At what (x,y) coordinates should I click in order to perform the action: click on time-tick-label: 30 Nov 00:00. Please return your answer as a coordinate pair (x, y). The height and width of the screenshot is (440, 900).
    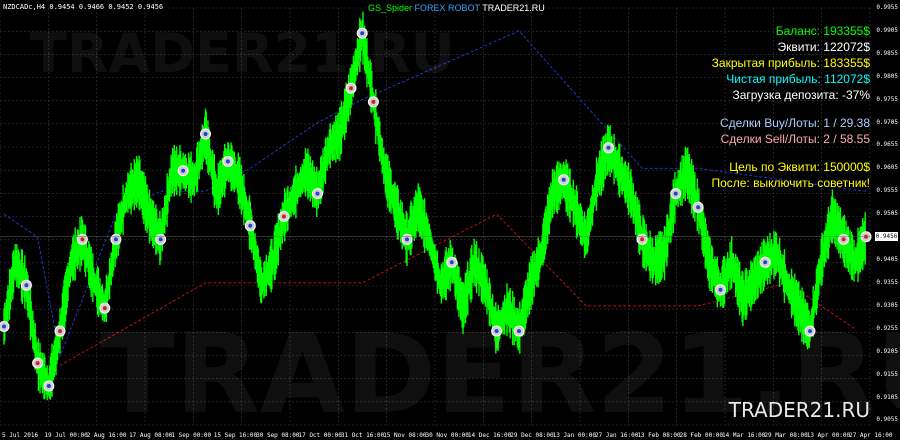
    Looking at the image, I should click on (447, 435).